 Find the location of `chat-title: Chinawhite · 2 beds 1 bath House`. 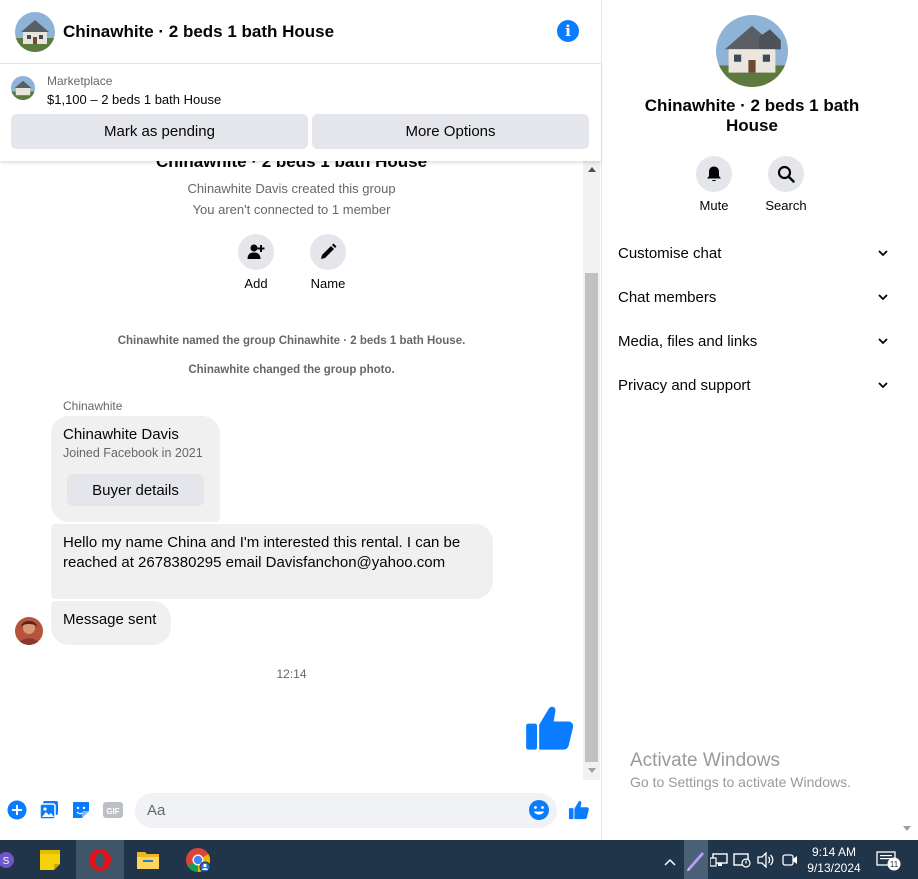

chat-title: Chinawhite · 2 beds 1 bath House is located at coordinates (199, 31).